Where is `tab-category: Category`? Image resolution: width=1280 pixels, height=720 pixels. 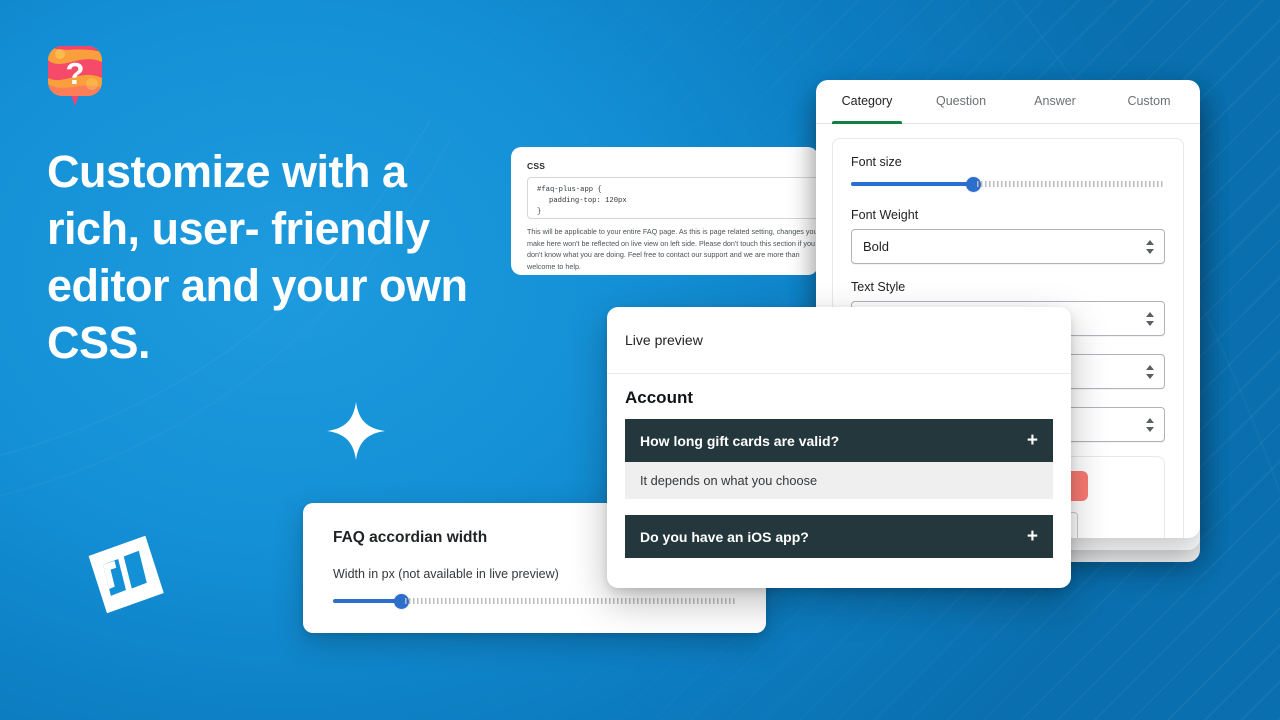 tab-category: Category is located at coordinates (867, 102).